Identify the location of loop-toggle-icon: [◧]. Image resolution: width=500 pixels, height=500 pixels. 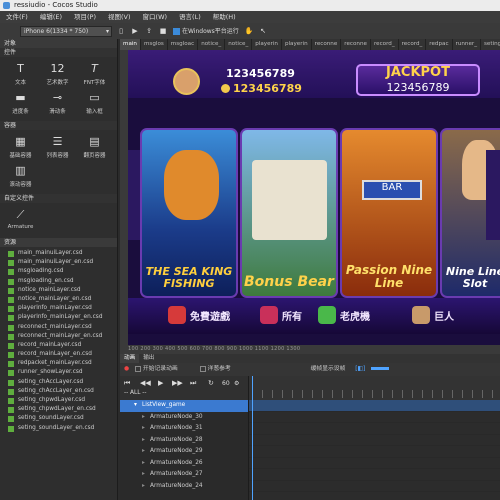
(360, 369).